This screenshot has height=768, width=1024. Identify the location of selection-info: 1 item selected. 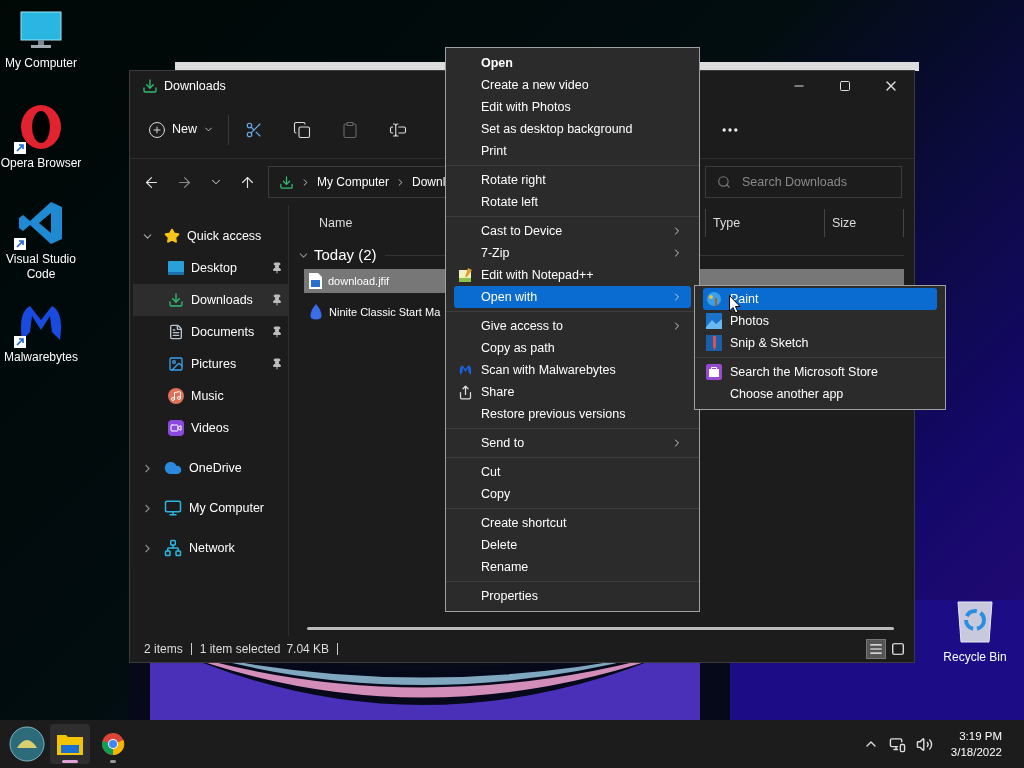
(240, 649).